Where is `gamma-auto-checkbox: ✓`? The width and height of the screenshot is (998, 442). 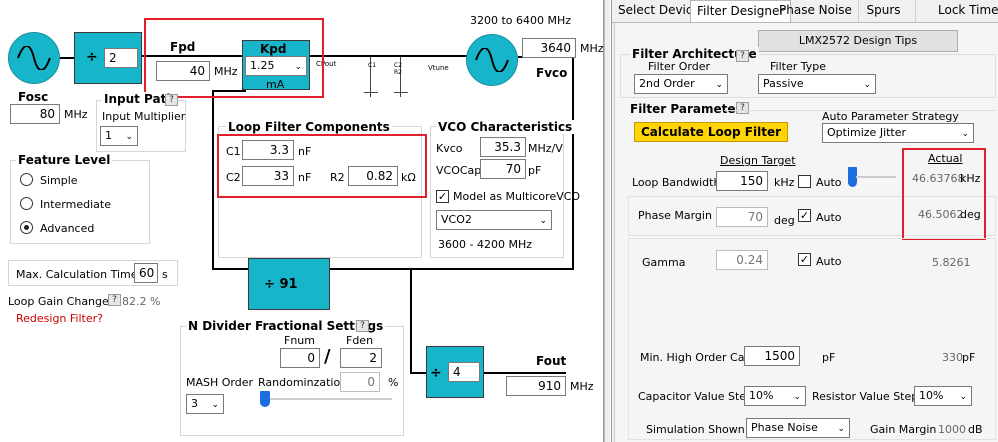
gamma-auto-checkbox: ✓ is located at coordinates (804, 259).